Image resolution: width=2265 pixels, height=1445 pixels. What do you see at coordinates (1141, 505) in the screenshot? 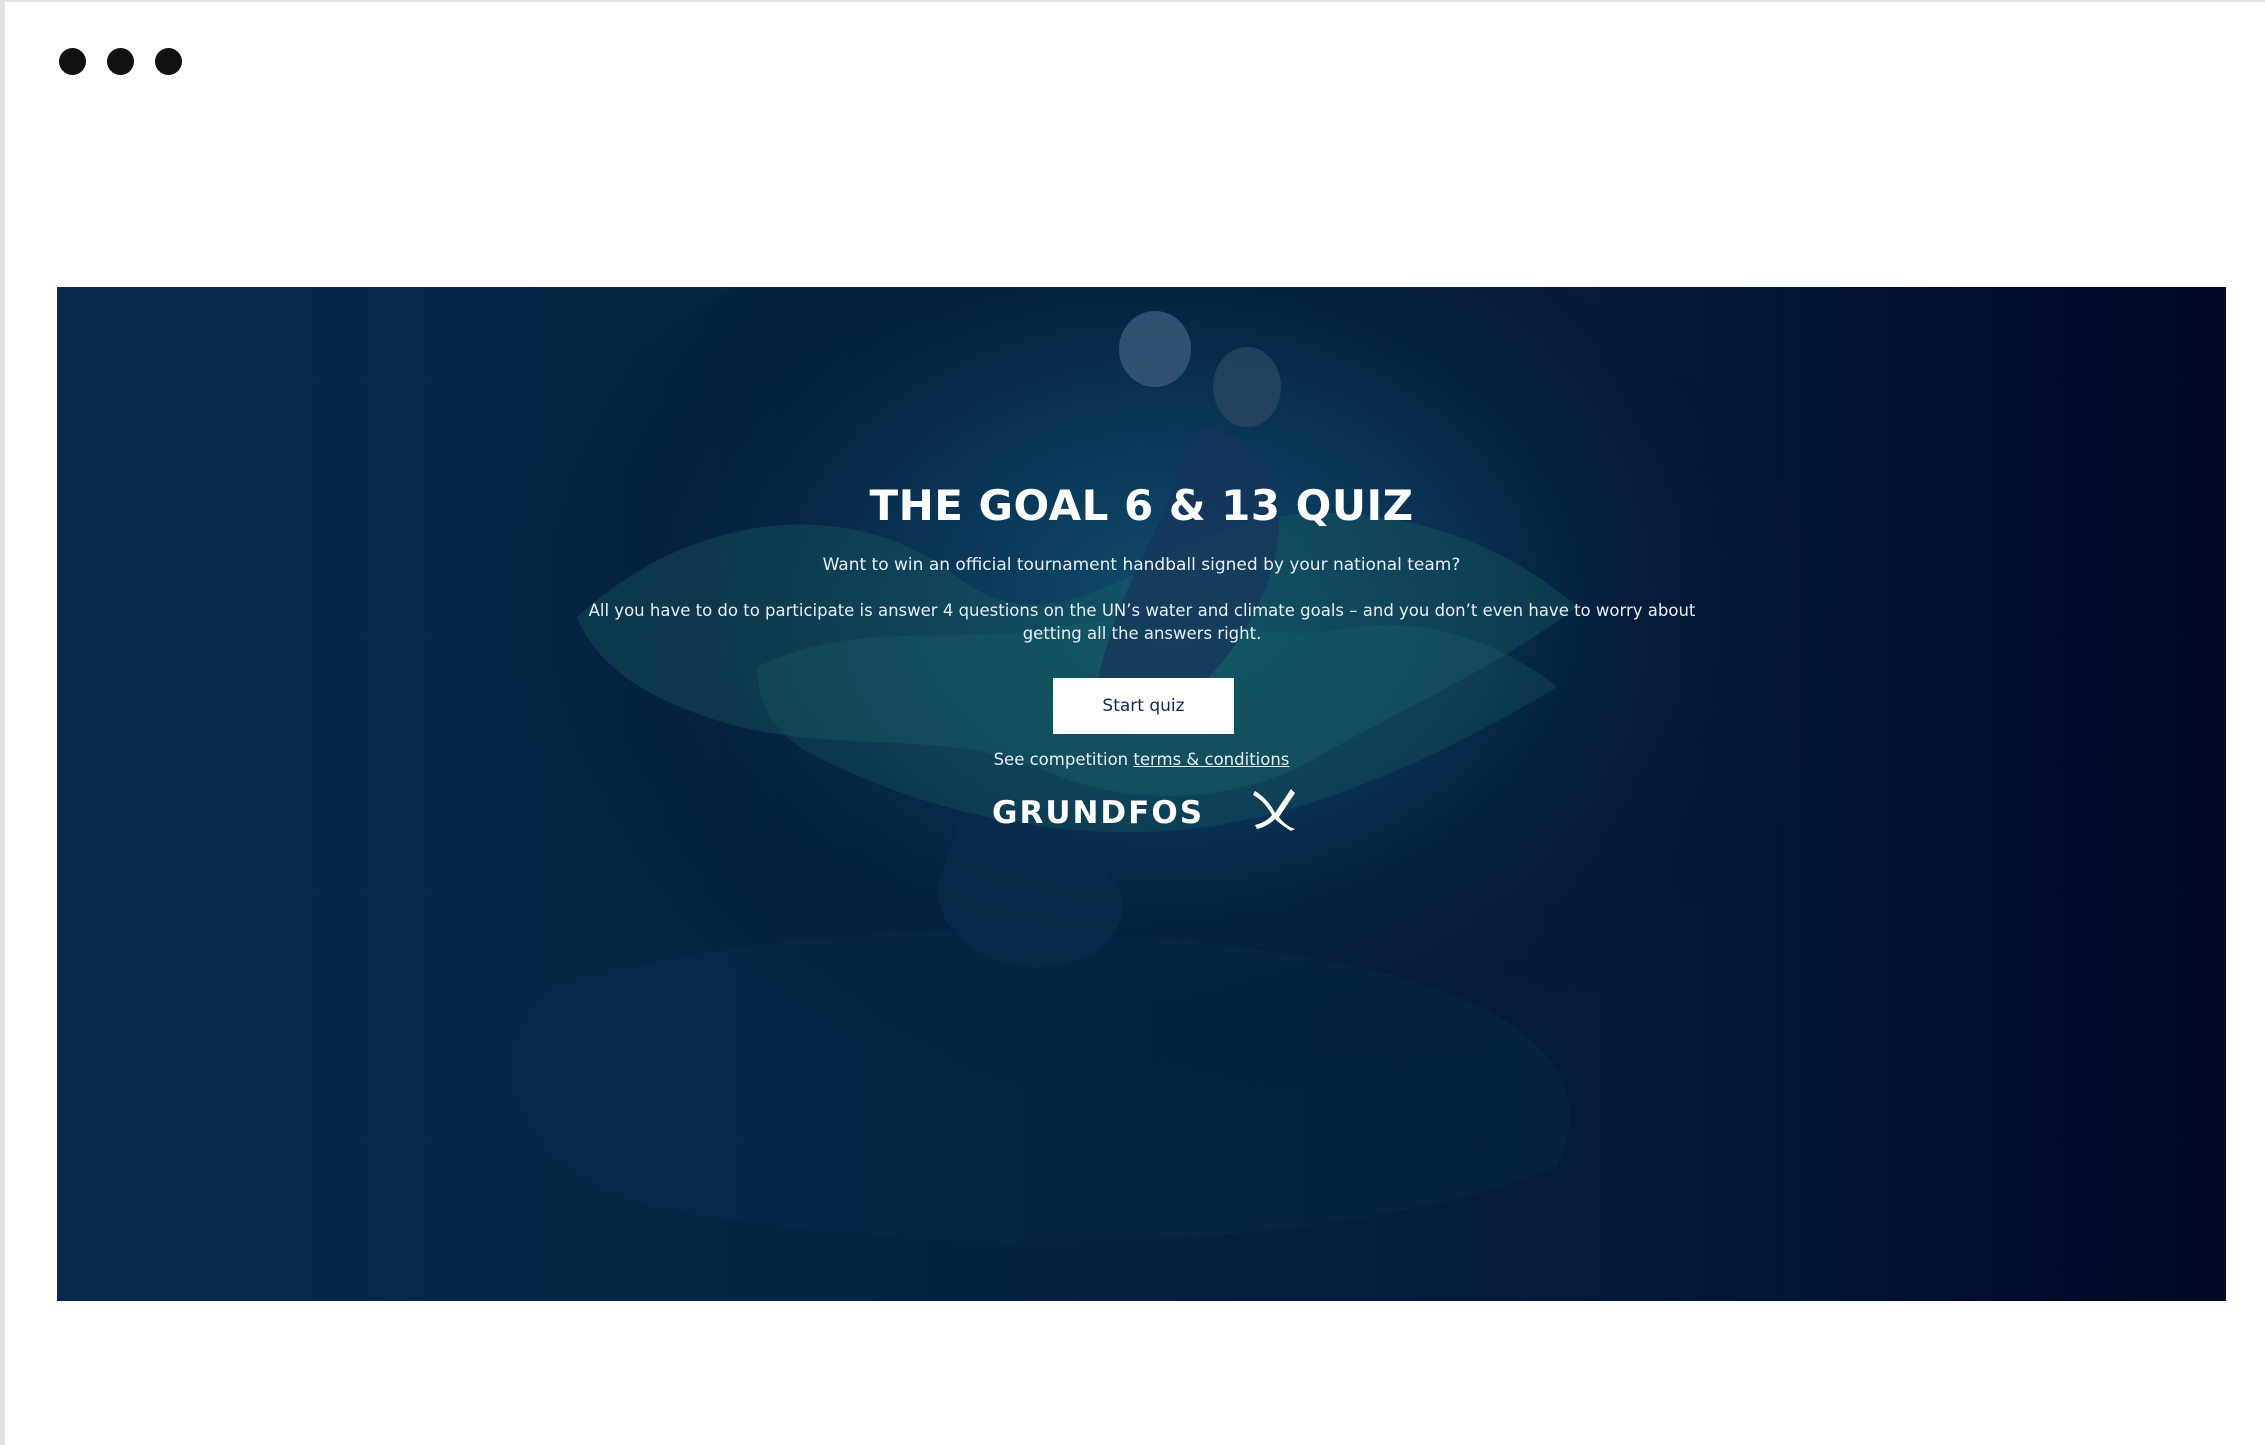
I see `quiz-title: THE GOAL 6 & 13 QUIZ` at bounding box center [1141, 505].